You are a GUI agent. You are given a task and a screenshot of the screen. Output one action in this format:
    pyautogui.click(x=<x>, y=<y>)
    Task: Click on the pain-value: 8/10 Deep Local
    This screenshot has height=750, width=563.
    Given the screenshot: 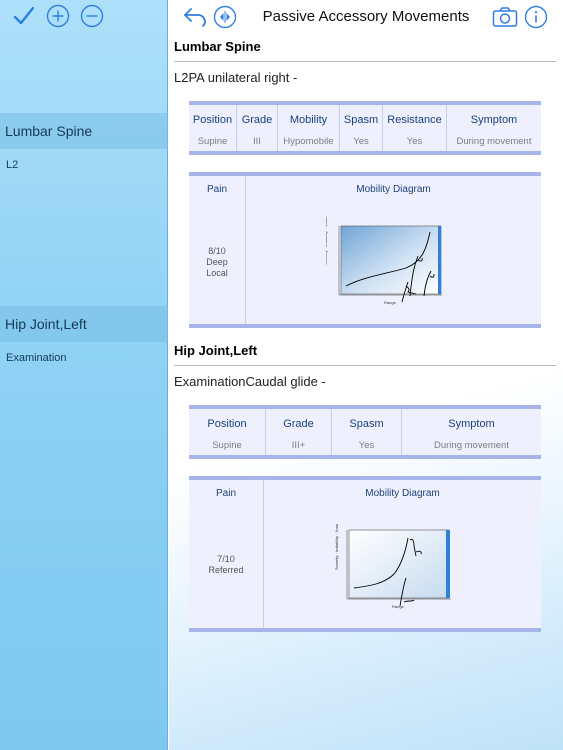 What is the action you would take?
    pyautogui.click(x=217, y=262)
    